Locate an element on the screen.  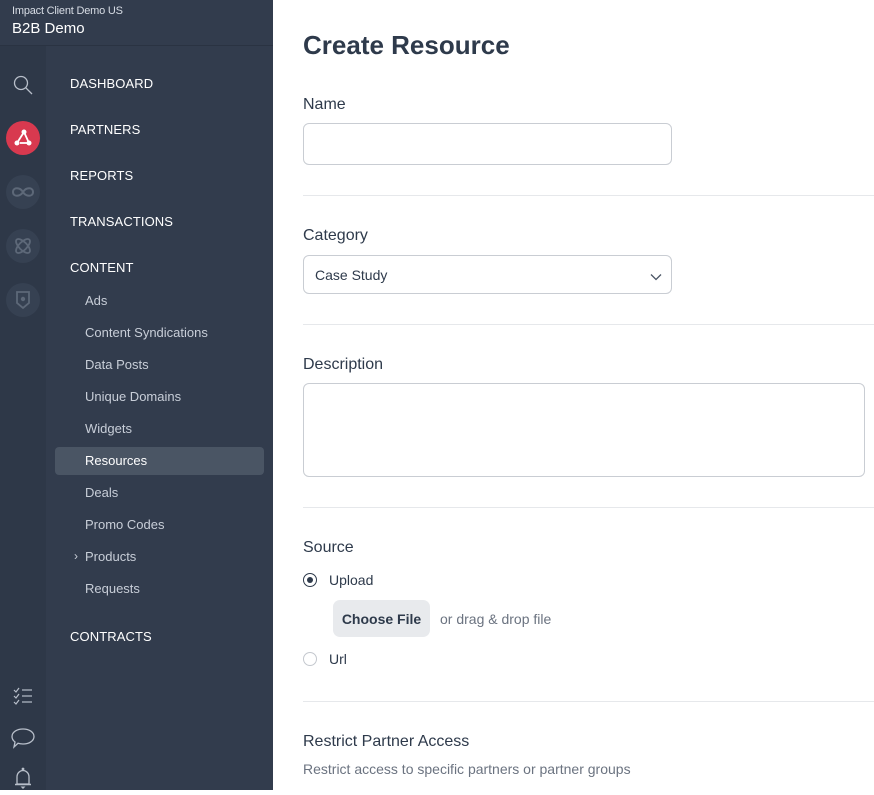
nav-subitem-label: Unique Domains is located at coordinates (133, 396).